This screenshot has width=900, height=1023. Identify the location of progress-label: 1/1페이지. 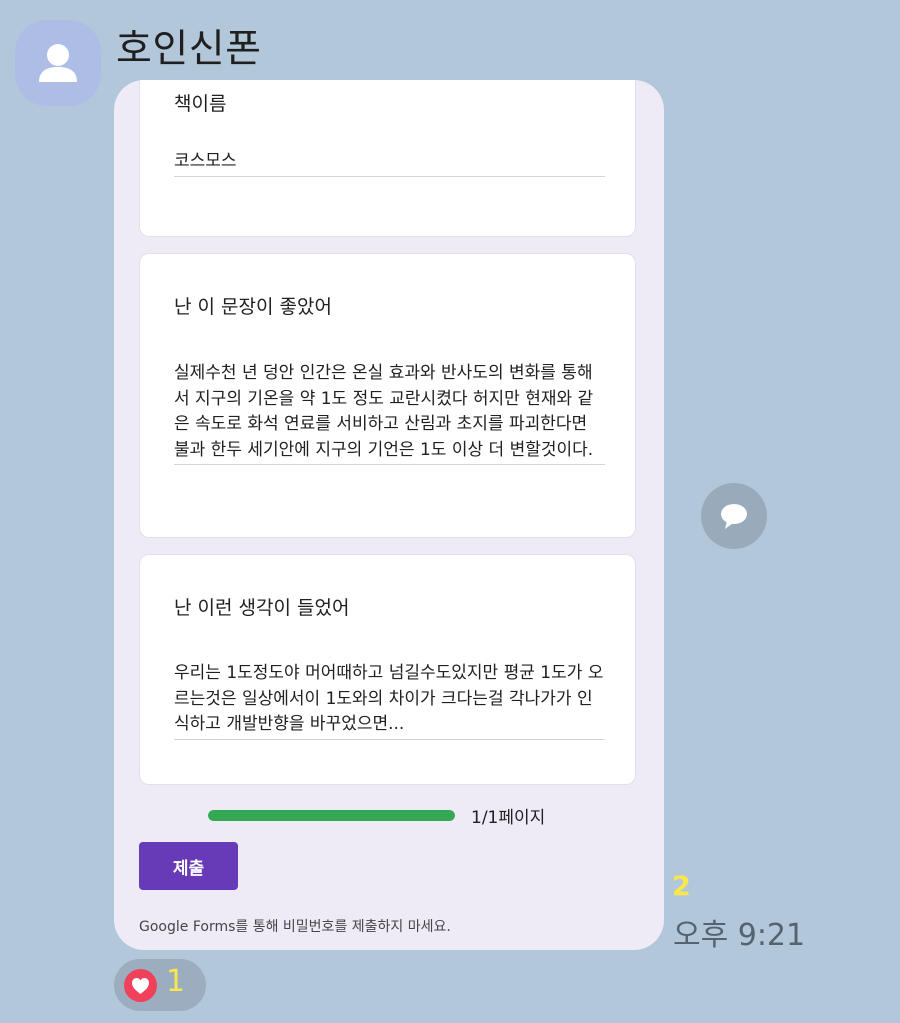
(508, 818).